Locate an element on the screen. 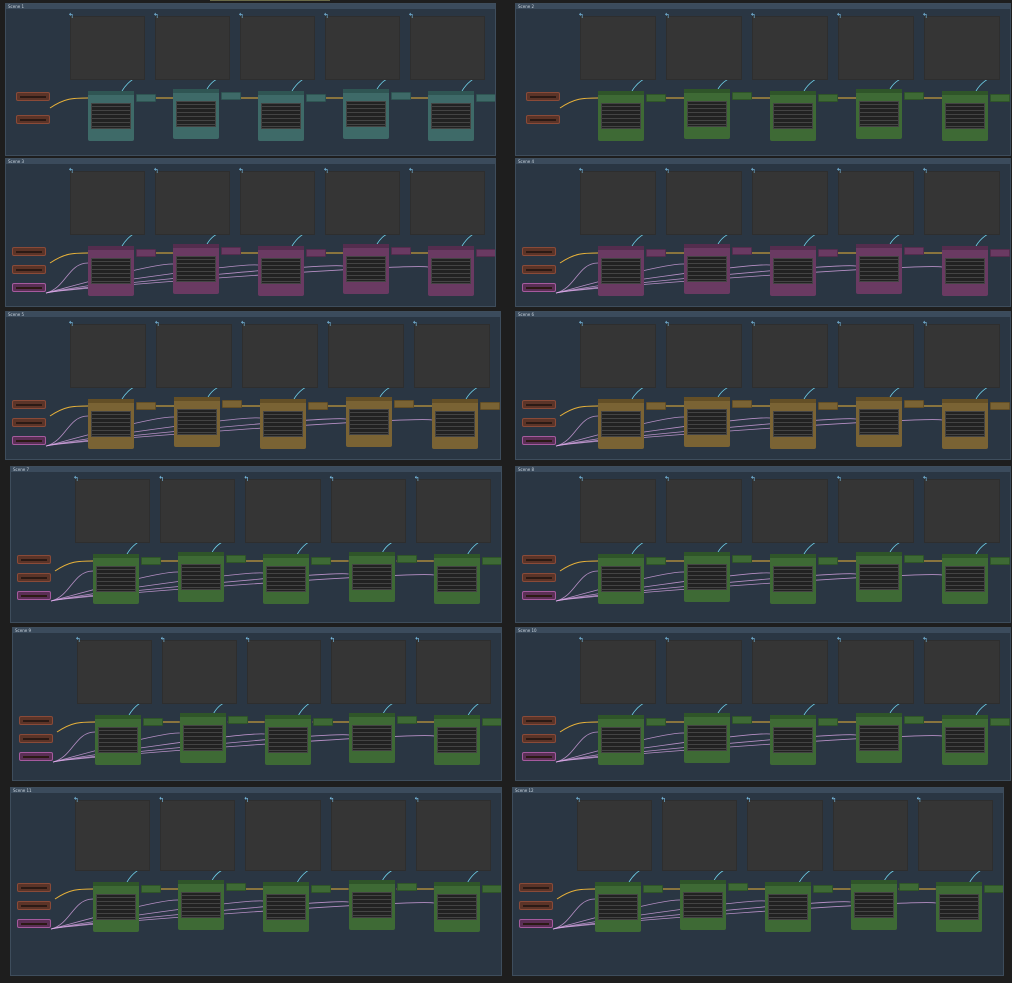 This screenshot has height=983, width=1012. workflow-group: Scene 3 ↰ ↰ ↰ ↰ ↰ is located at coordinates (250, 232).